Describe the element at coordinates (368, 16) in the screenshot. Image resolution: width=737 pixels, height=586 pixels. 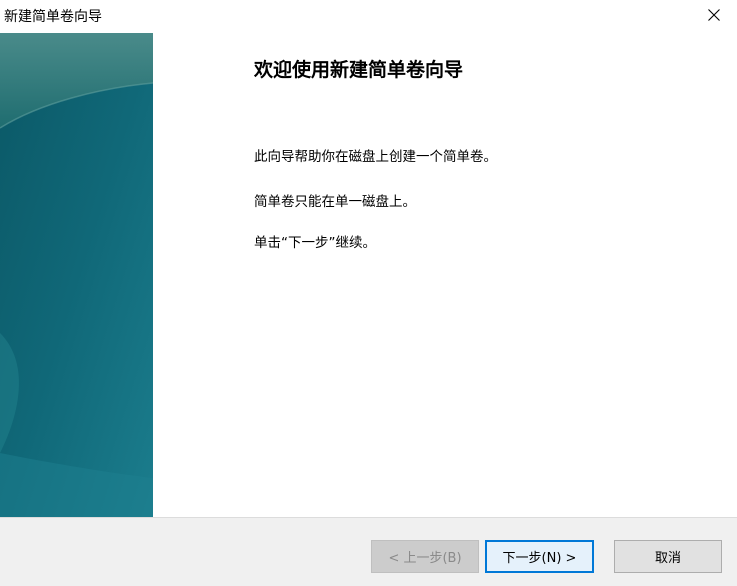
I see `title-bar: 新建简单卷向导` at that location.